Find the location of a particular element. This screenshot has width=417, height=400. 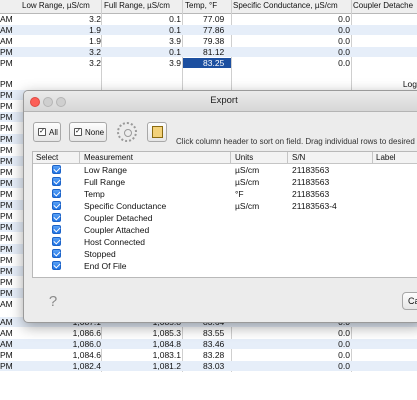

export-image-button is located at coordinates (157, 132).